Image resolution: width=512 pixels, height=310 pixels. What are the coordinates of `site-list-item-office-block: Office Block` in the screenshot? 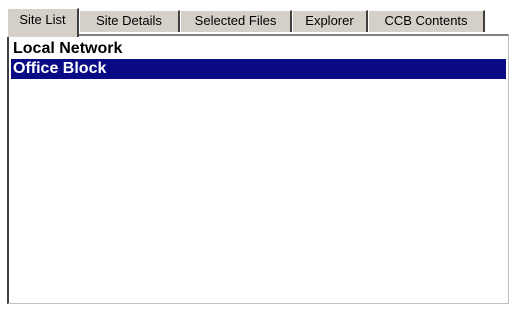 It's located at (258, 69).